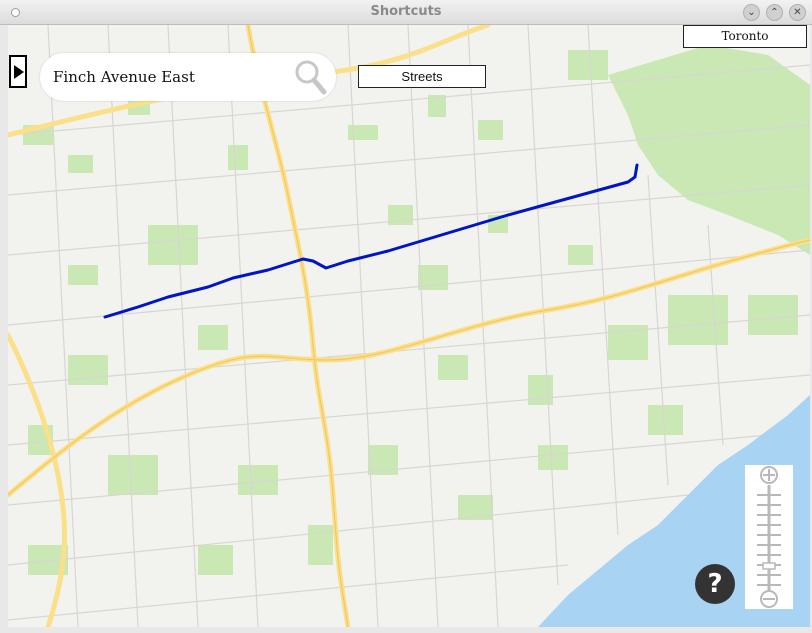 Image resolution: width=812 pixels, height=633 pixels. I want to click on minimize-button: ⌄, so click(751, 12).